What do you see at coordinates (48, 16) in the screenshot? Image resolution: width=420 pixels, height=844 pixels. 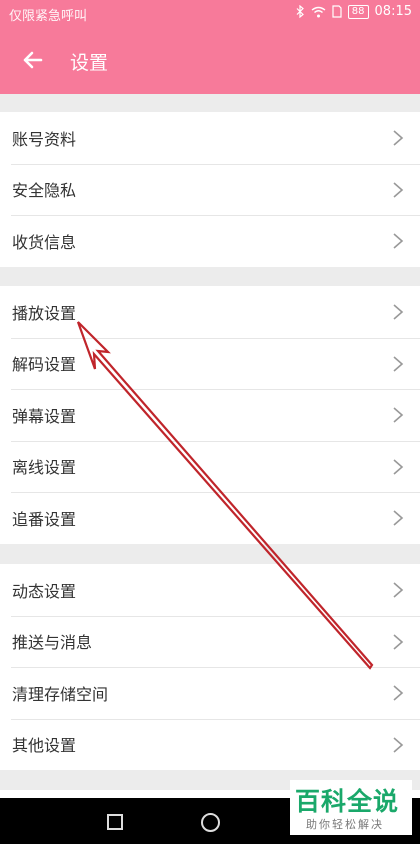 I see `carrier-text: 仅限紧急呼叫` at bounding box center [48, 16].